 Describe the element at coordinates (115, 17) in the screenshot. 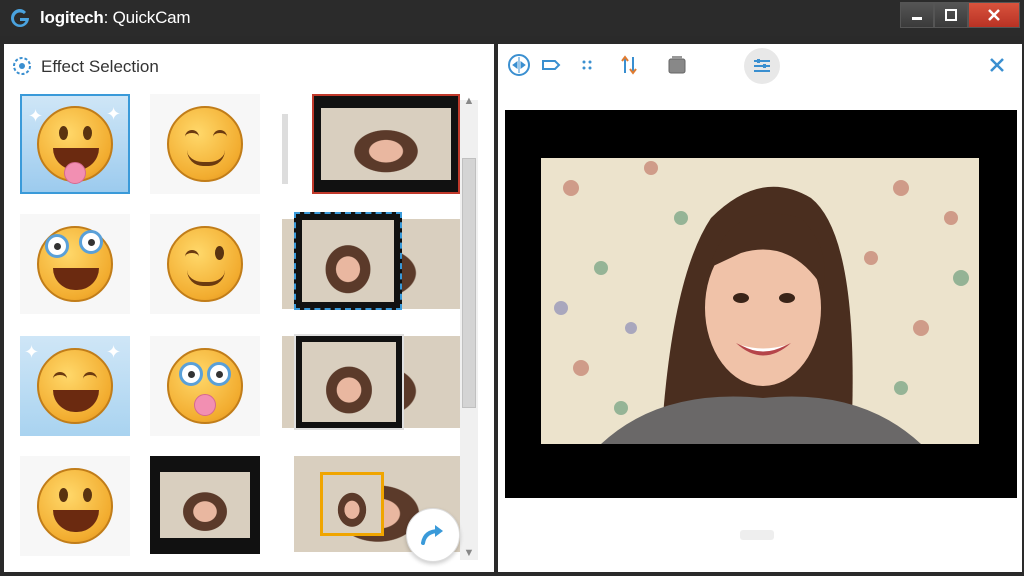

I see `window-title: logitech: QuickCam` at that location.